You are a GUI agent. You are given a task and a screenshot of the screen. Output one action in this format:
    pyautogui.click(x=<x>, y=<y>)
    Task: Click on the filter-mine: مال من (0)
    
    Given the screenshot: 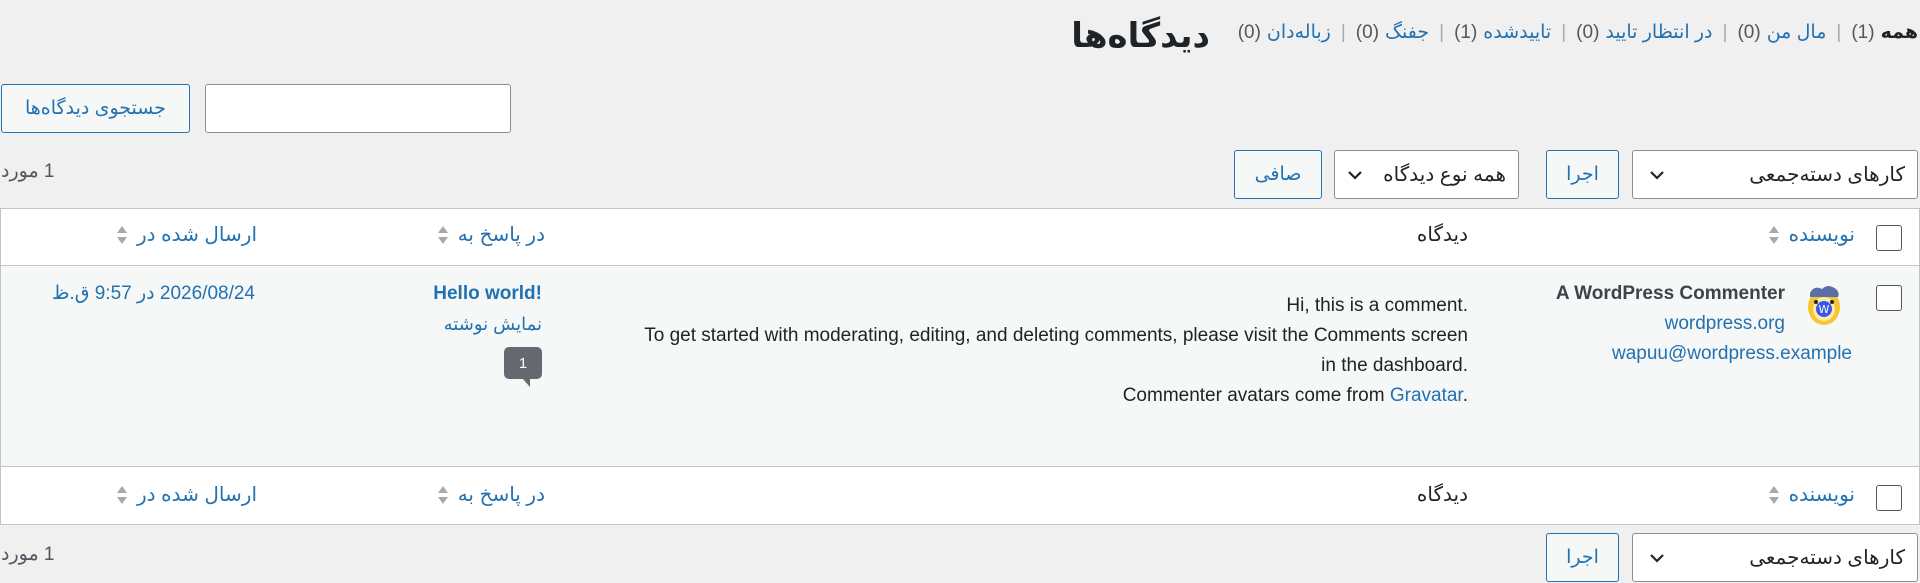 What is the action you would take?
    pyautogui.click(x=1781, y=33)
    